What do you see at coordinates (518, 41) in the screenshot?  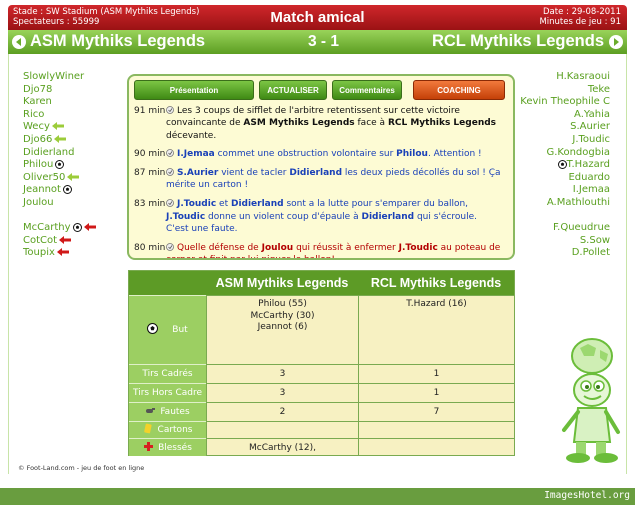 I see `away-team-name: RCL Mythiks Legends` at bounding box center [518, 41].